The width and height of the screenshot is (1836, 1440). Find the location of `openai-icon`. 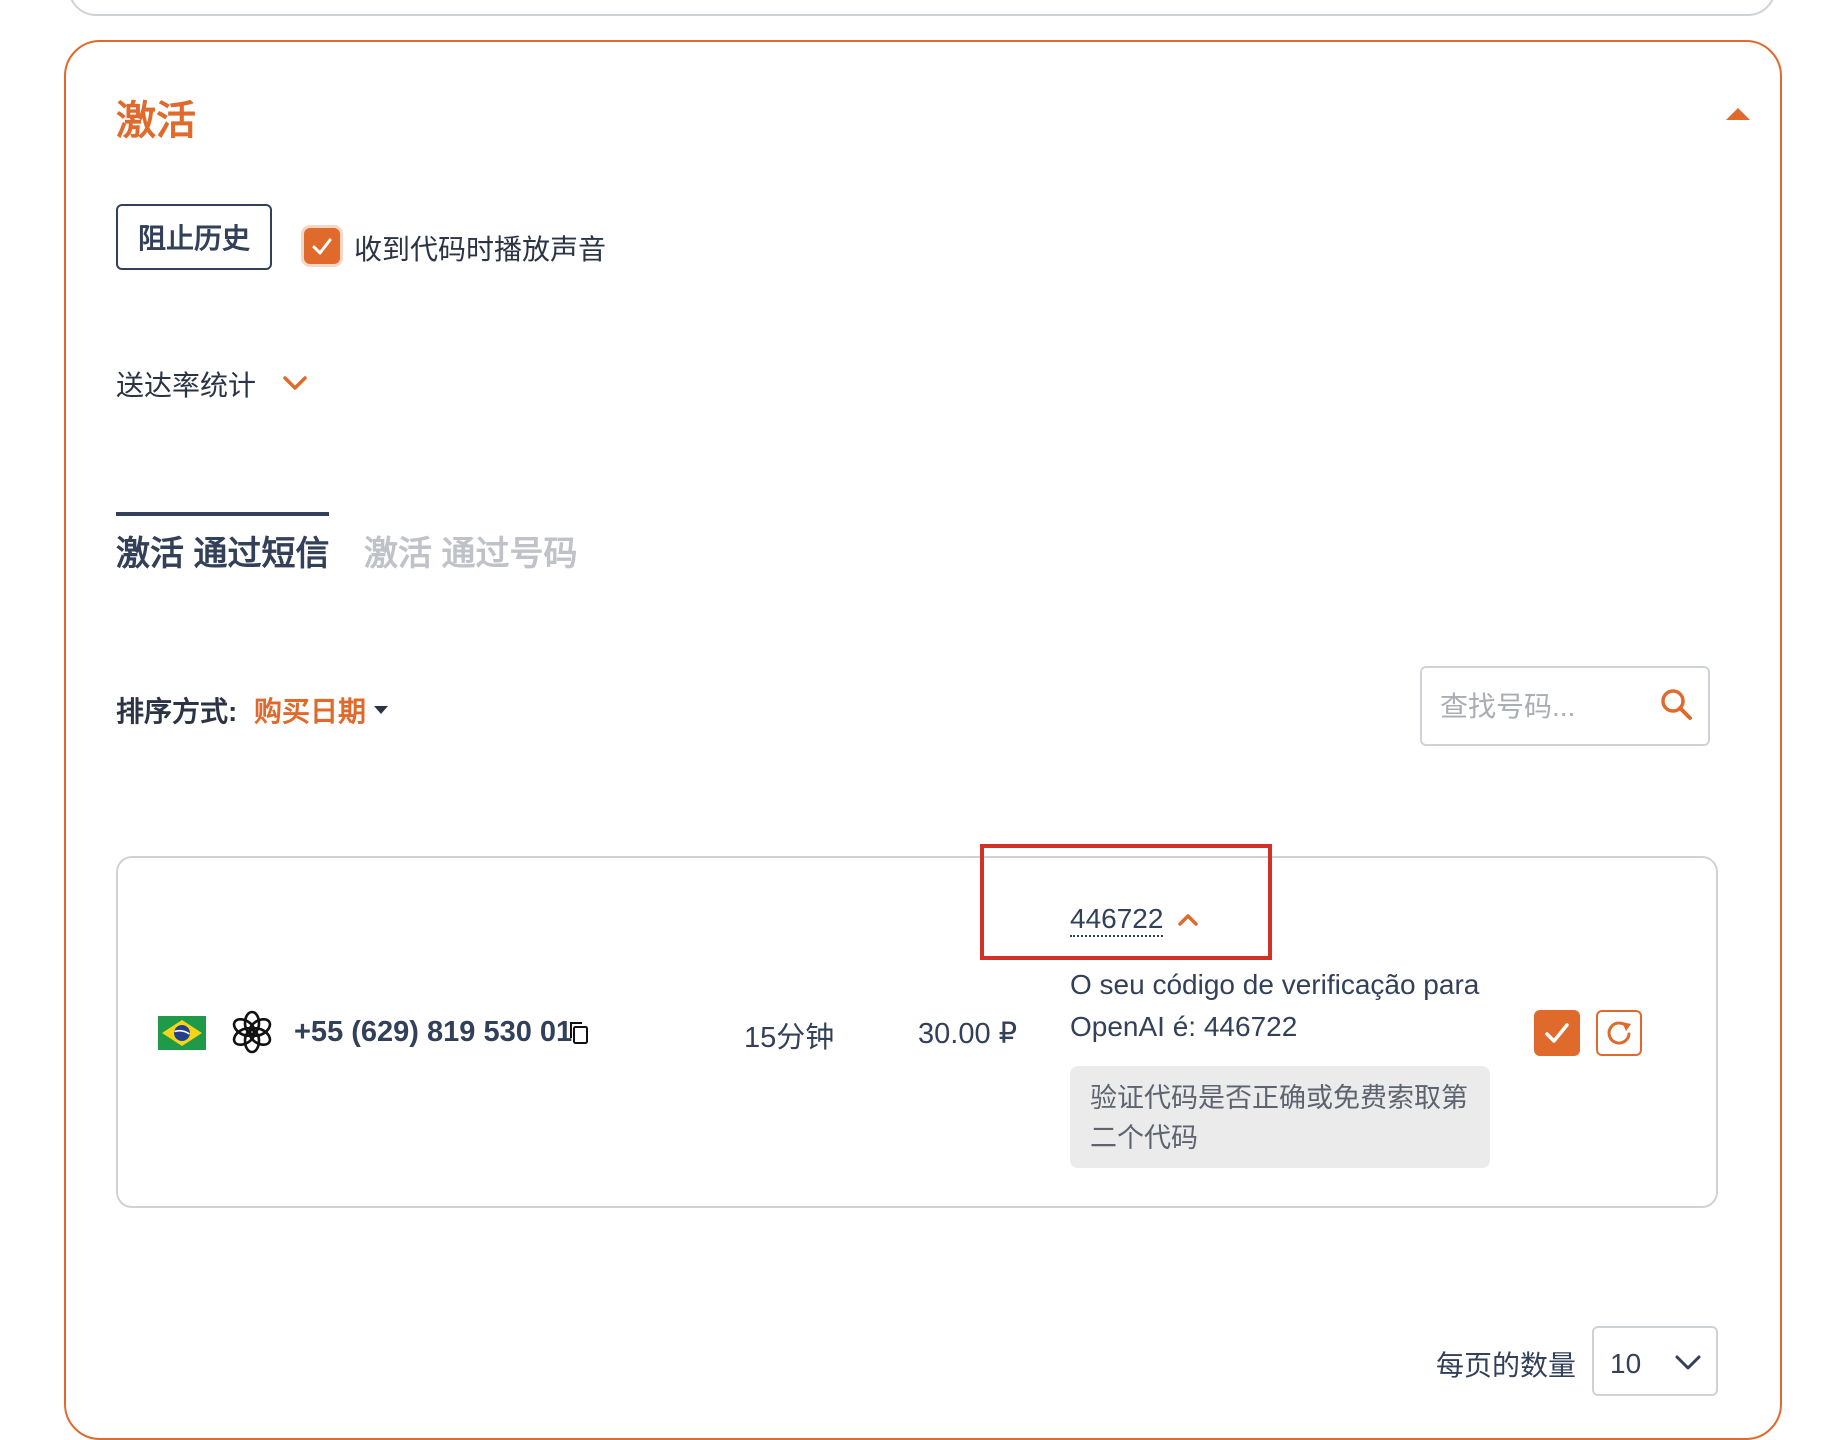

openai-icon is located at coordinates (252, 1032).